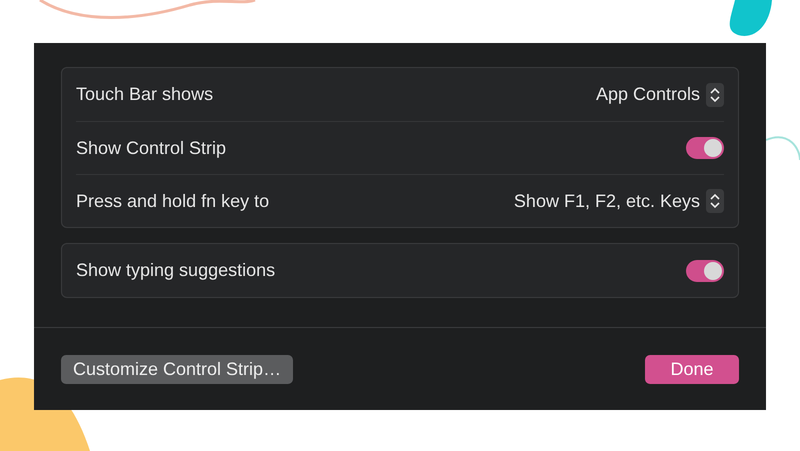 This screenshot has height=451, width=800. What do you see at coordinates (173, 201) in the screenshot?
I see `setting-label: Press and hold fn key to` at bounding box center [173, 201].